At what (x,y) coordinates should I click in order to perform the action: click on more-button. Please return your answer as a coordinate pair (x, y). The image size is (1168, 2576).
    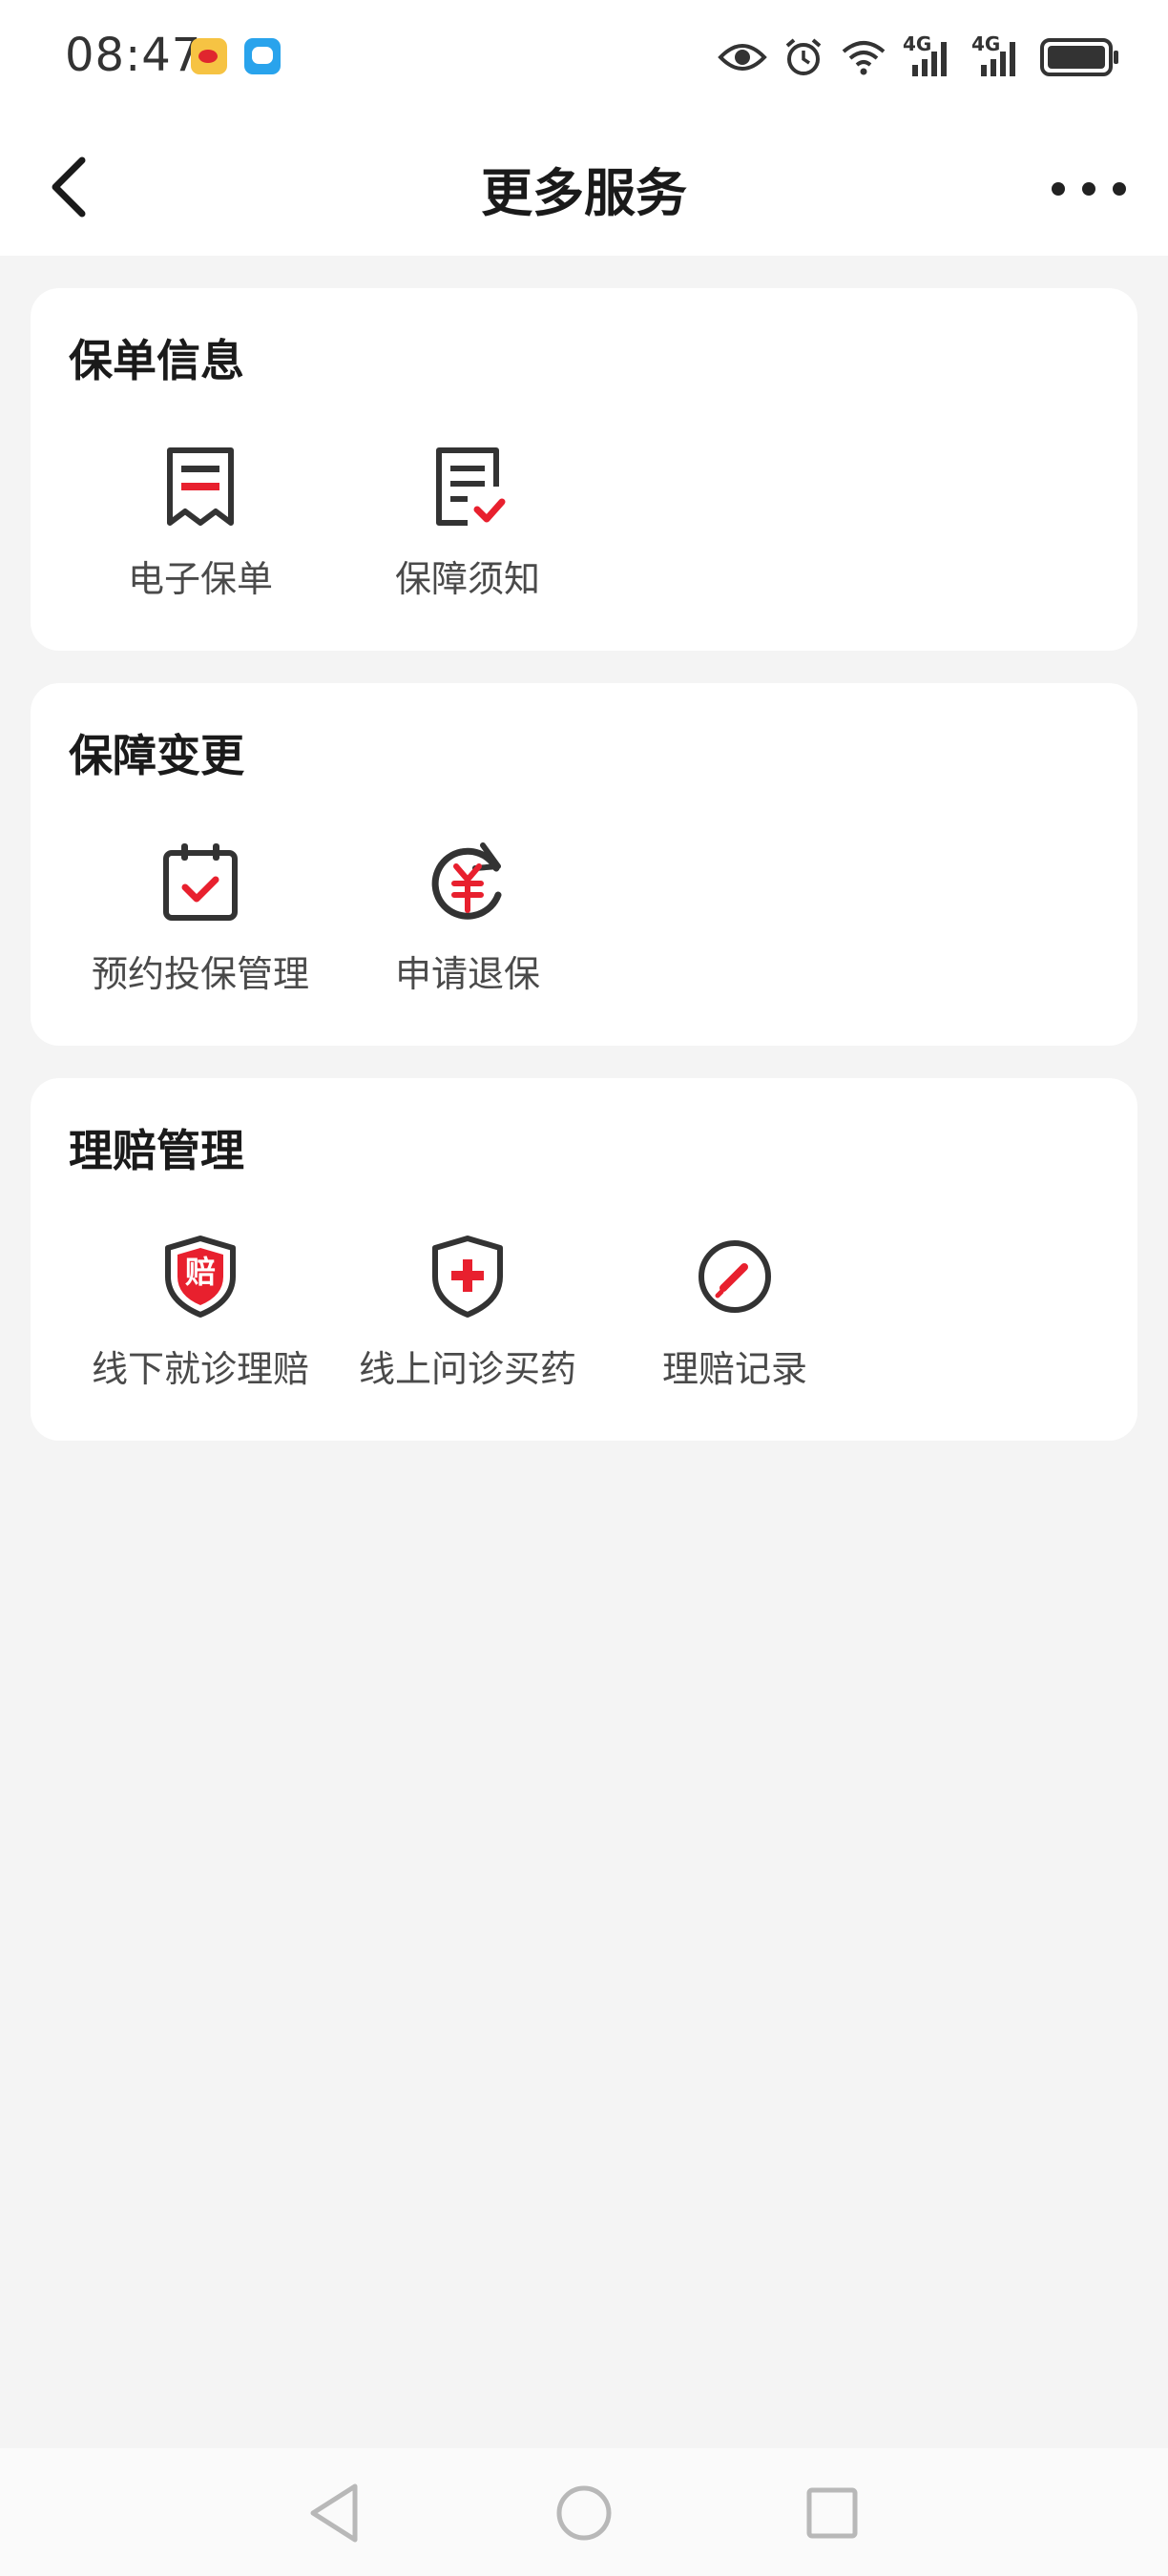
    Looking at the image, I should click on (1091, 187).